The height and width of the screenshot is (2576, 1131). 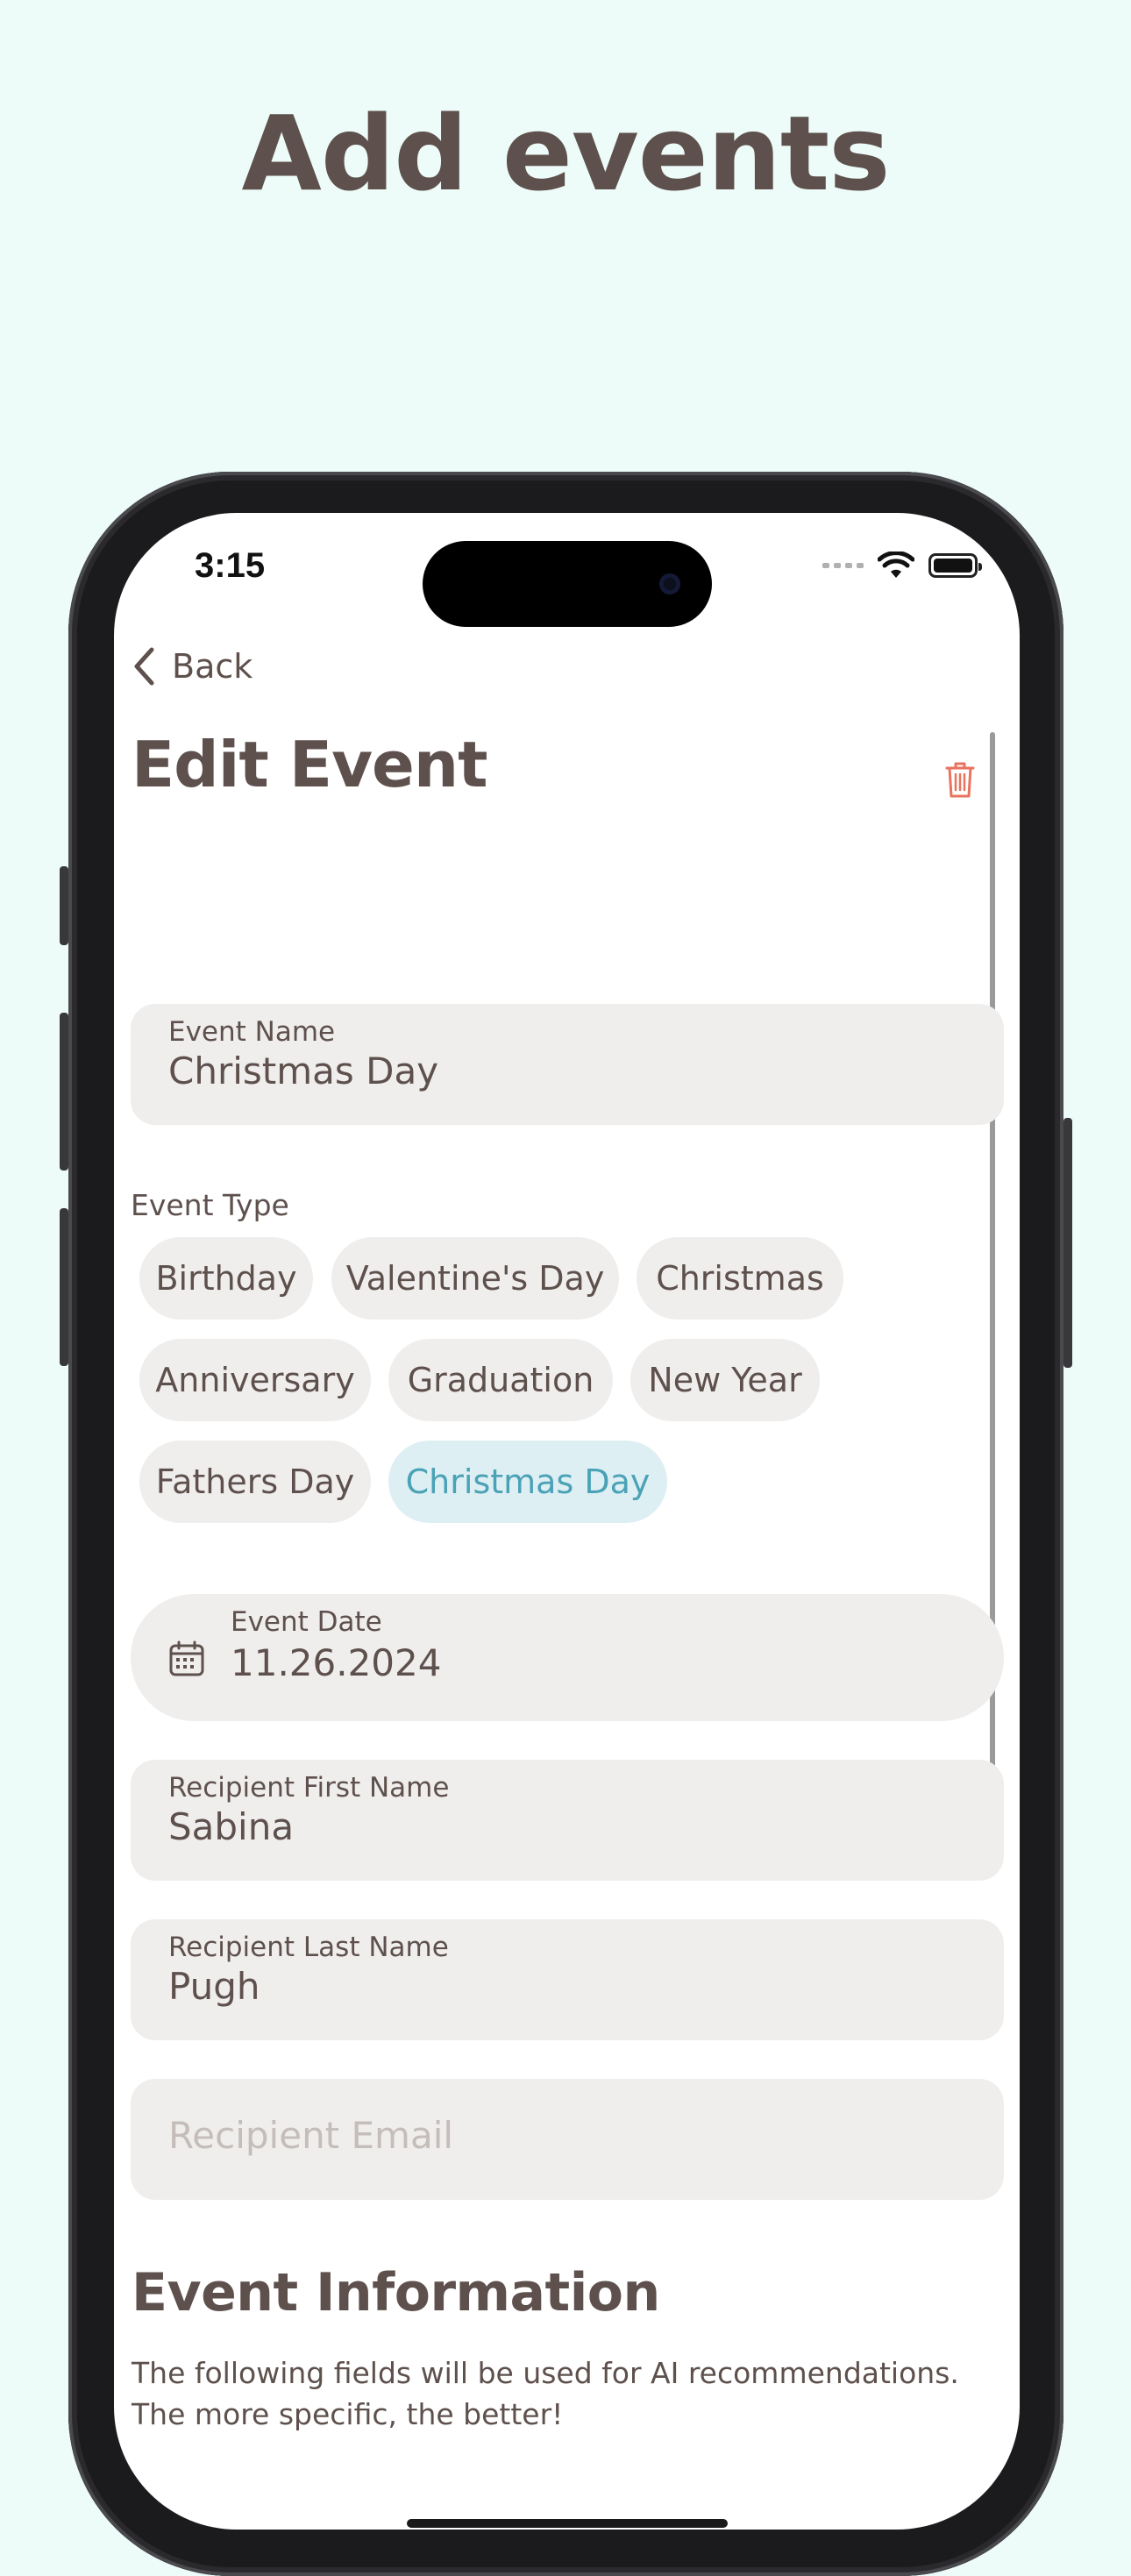 What do you see at coordinates (186, 1658) in the screenshot?
I see `calendar-icon` at bounding box center [186, 1658].